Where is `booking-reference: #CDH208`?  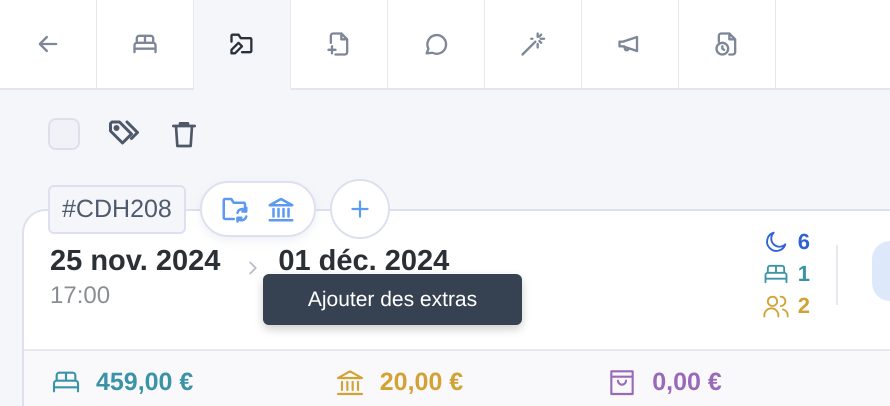 booking-reference: #CDH208 is located at coordinates (117, 209).